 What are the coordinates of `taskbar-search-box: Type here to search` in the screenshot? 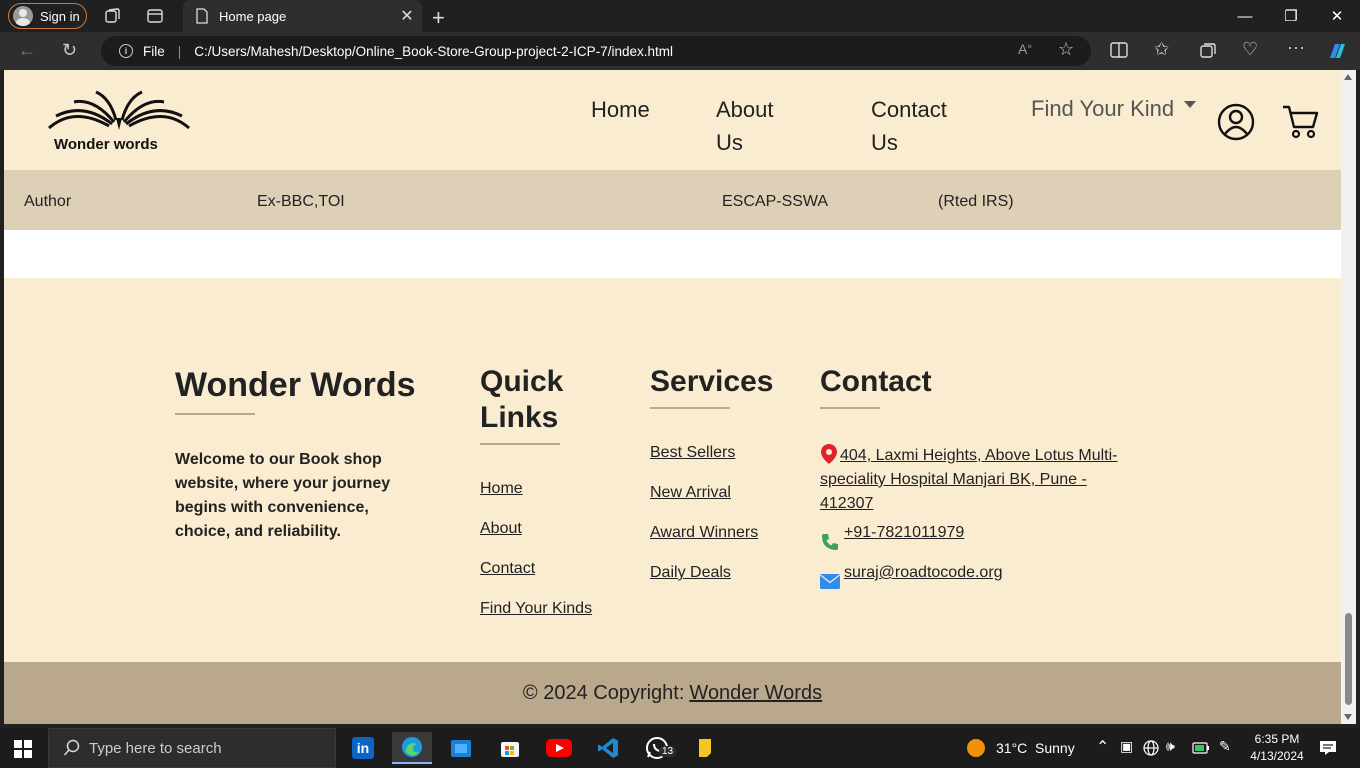 It's located at (192, 748).